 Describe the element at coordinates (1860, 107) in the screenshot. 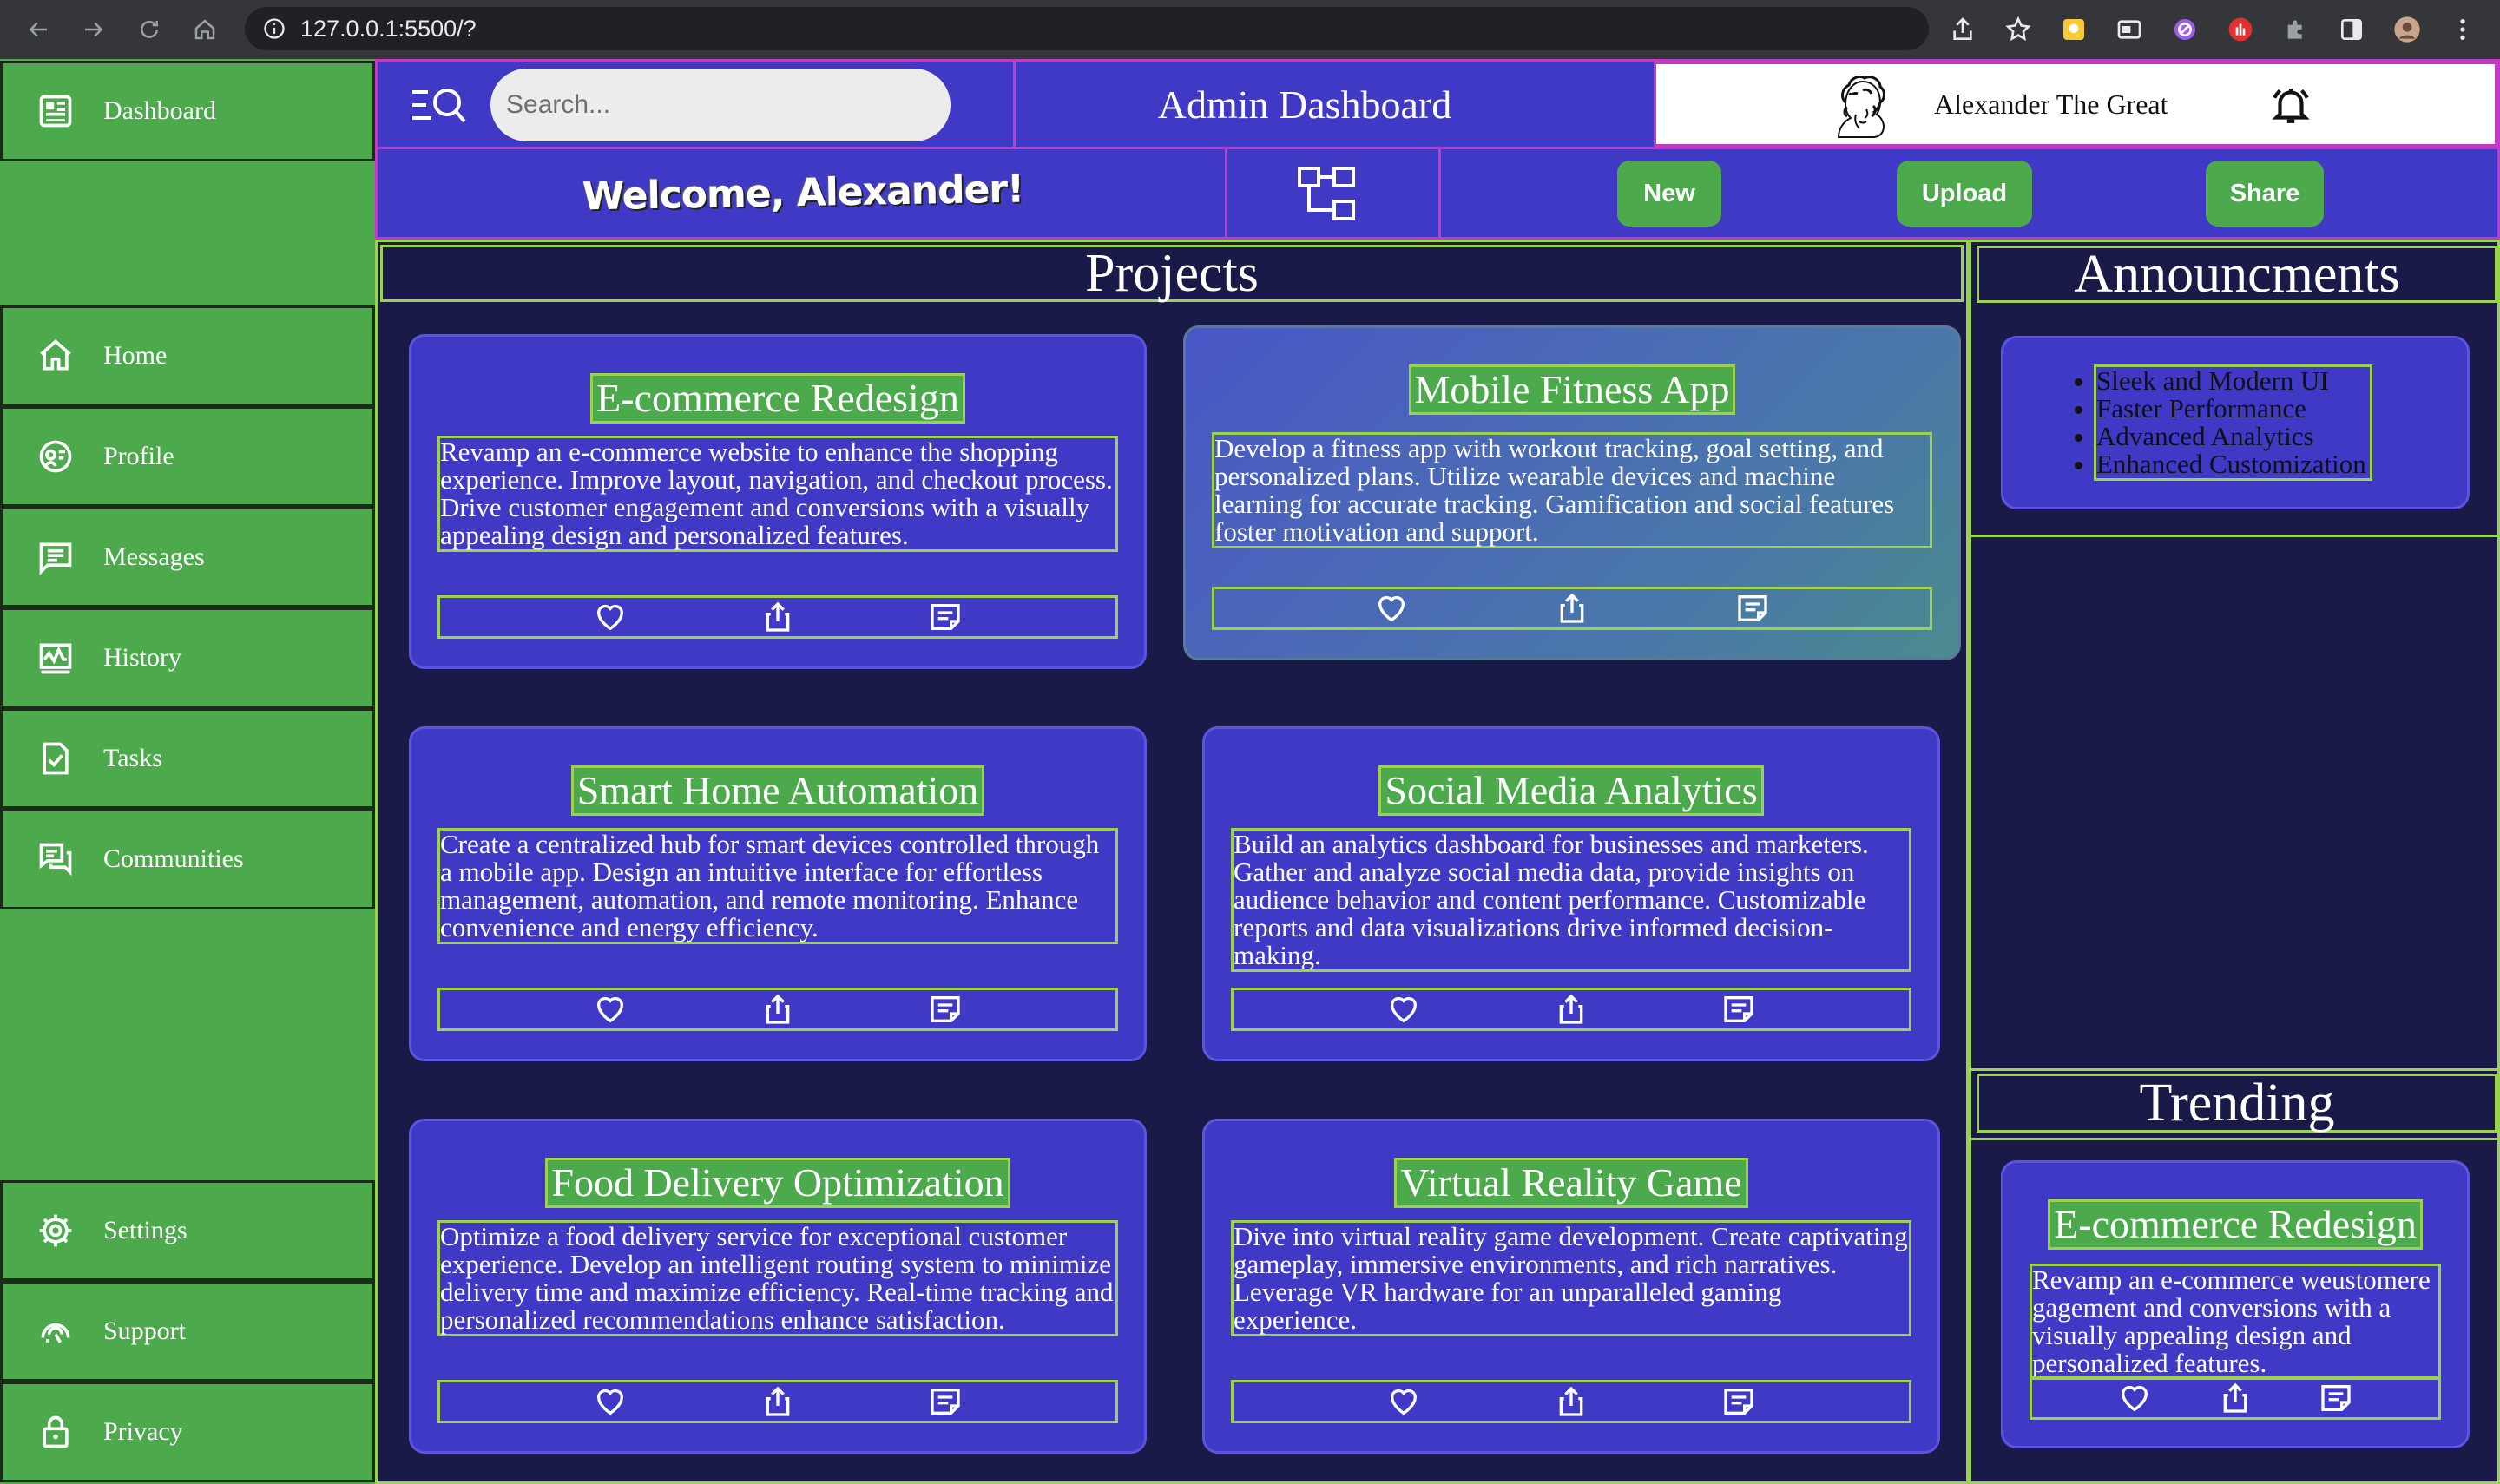

I see `avatar` at that location.